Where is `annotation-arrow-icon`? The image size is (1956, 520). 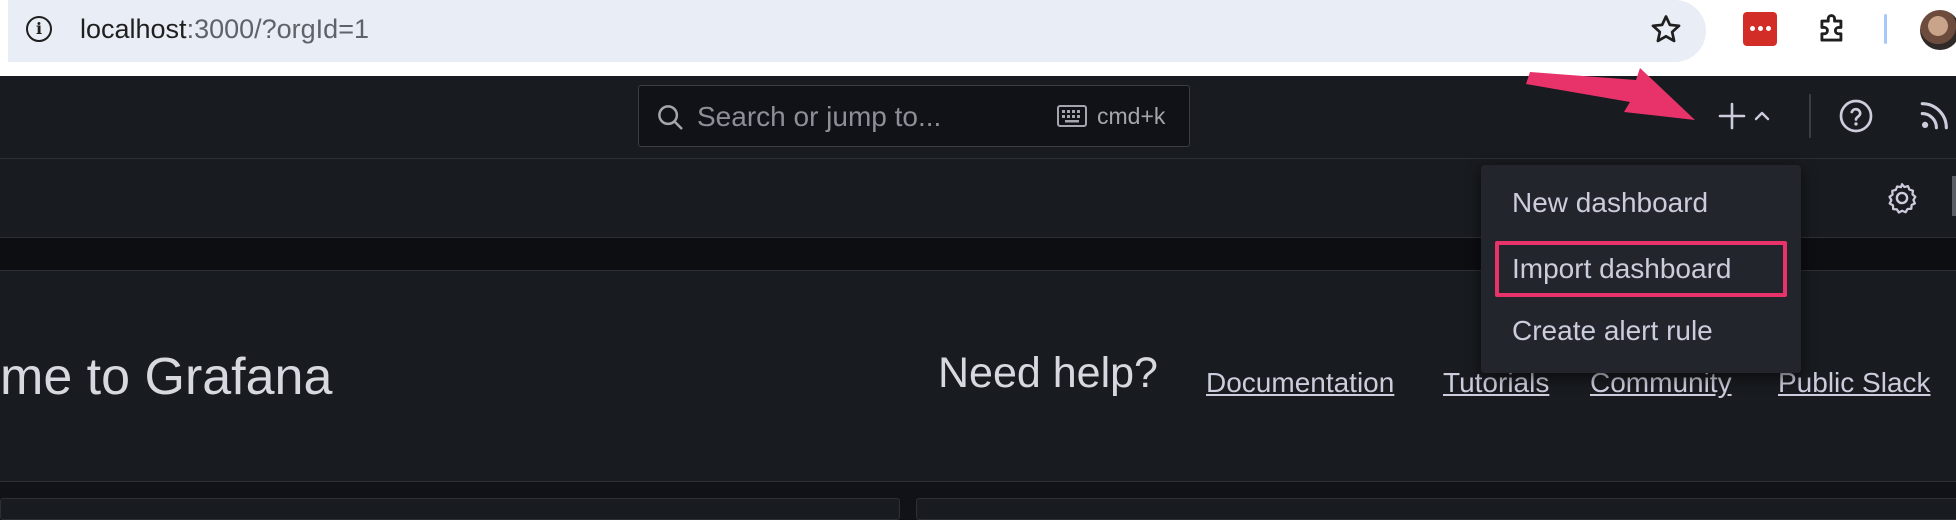 annotation-arrow-icon is located at coordinates (1610, 94).